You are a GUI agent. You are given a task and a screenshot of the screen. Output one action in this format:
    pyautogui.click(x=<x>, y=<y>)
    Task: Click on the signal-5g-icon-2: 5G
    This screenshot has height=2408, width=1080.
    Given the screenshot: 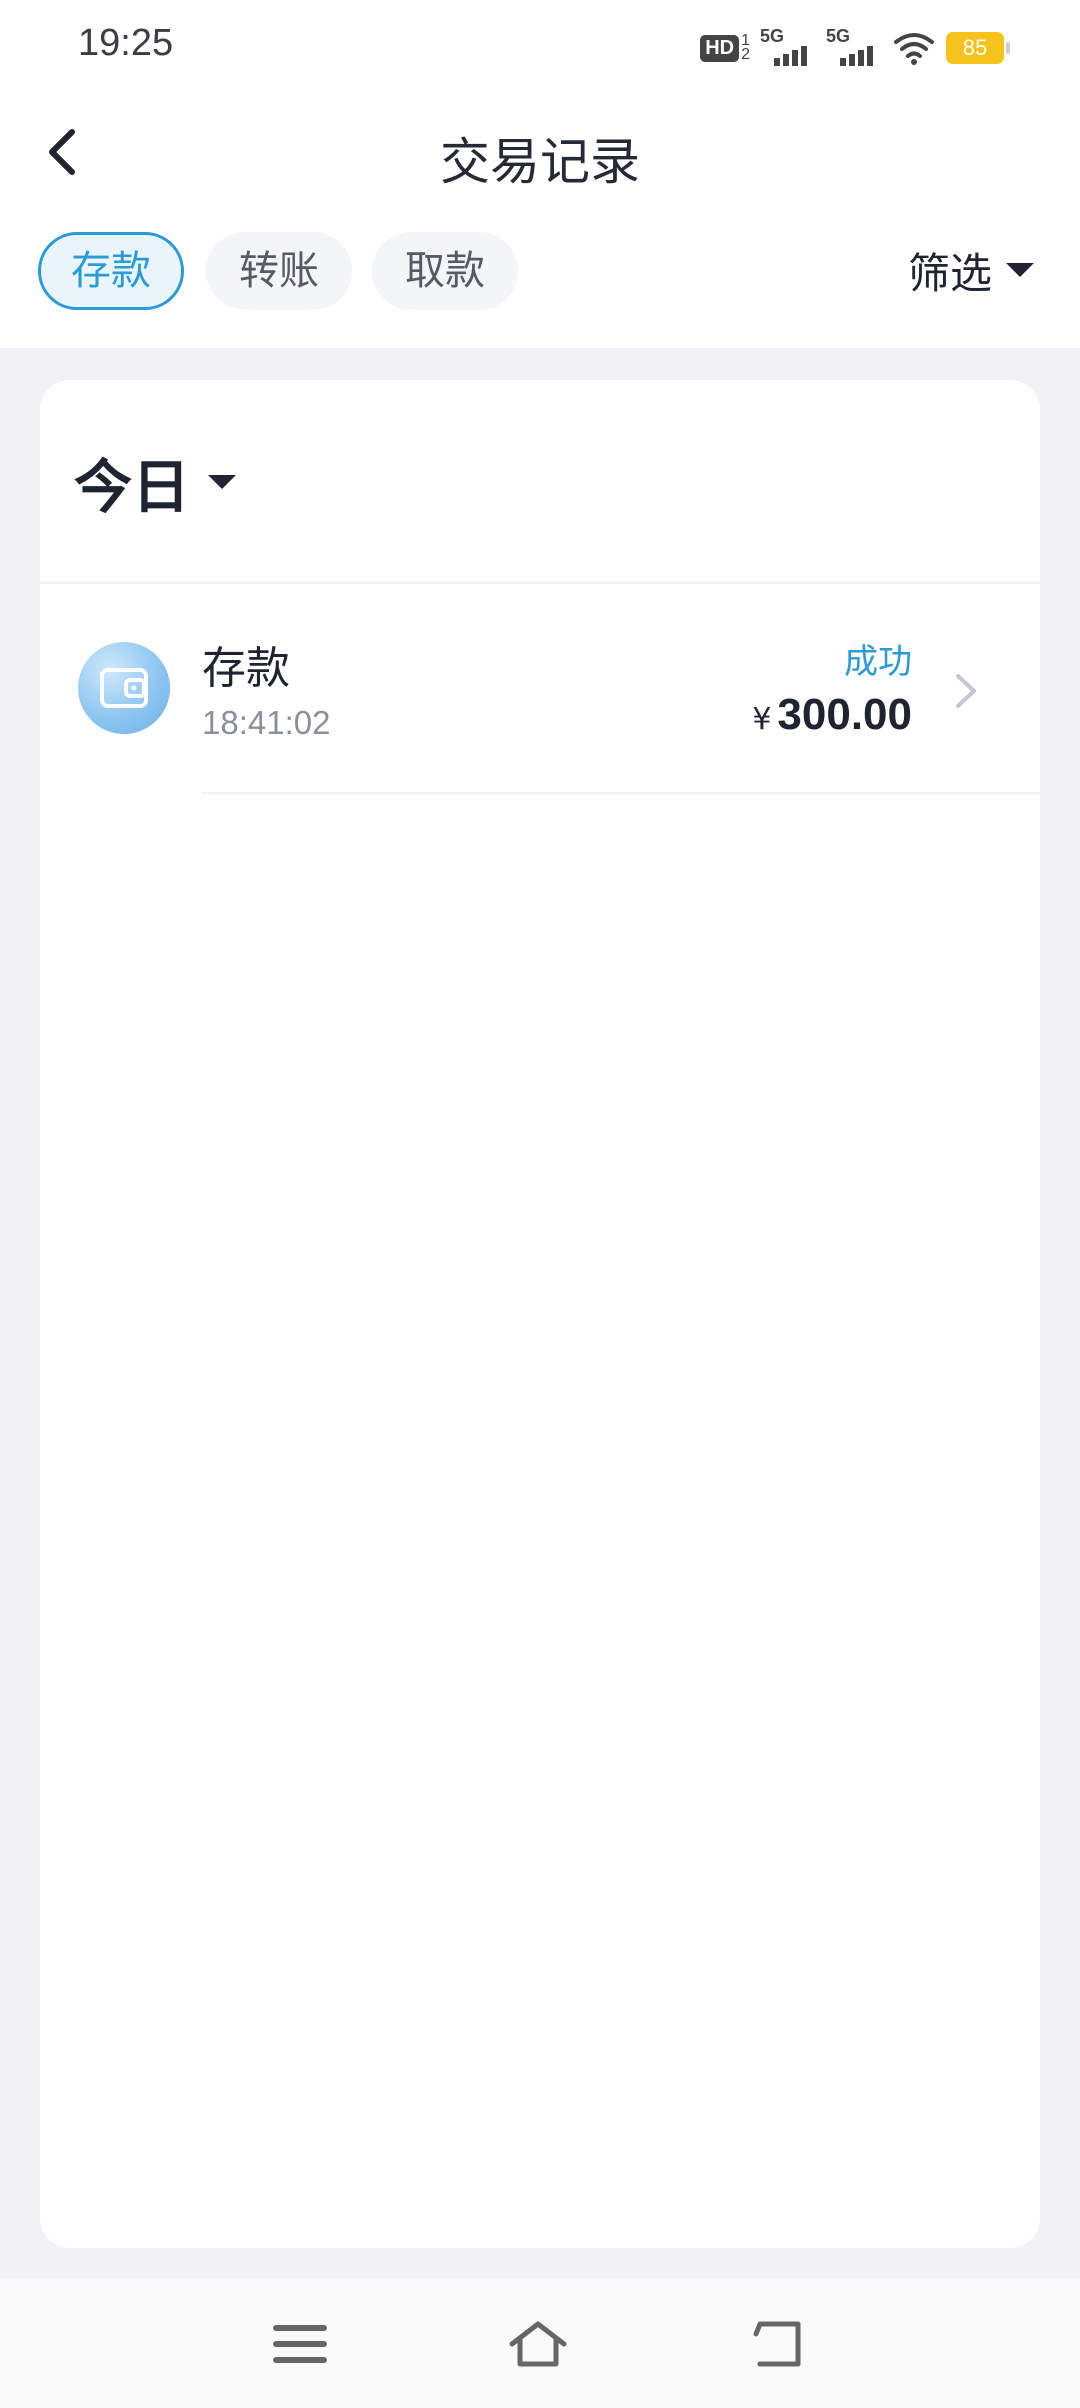 What is the action you would take?
    pyautogui.click(x=854, y=48)
    